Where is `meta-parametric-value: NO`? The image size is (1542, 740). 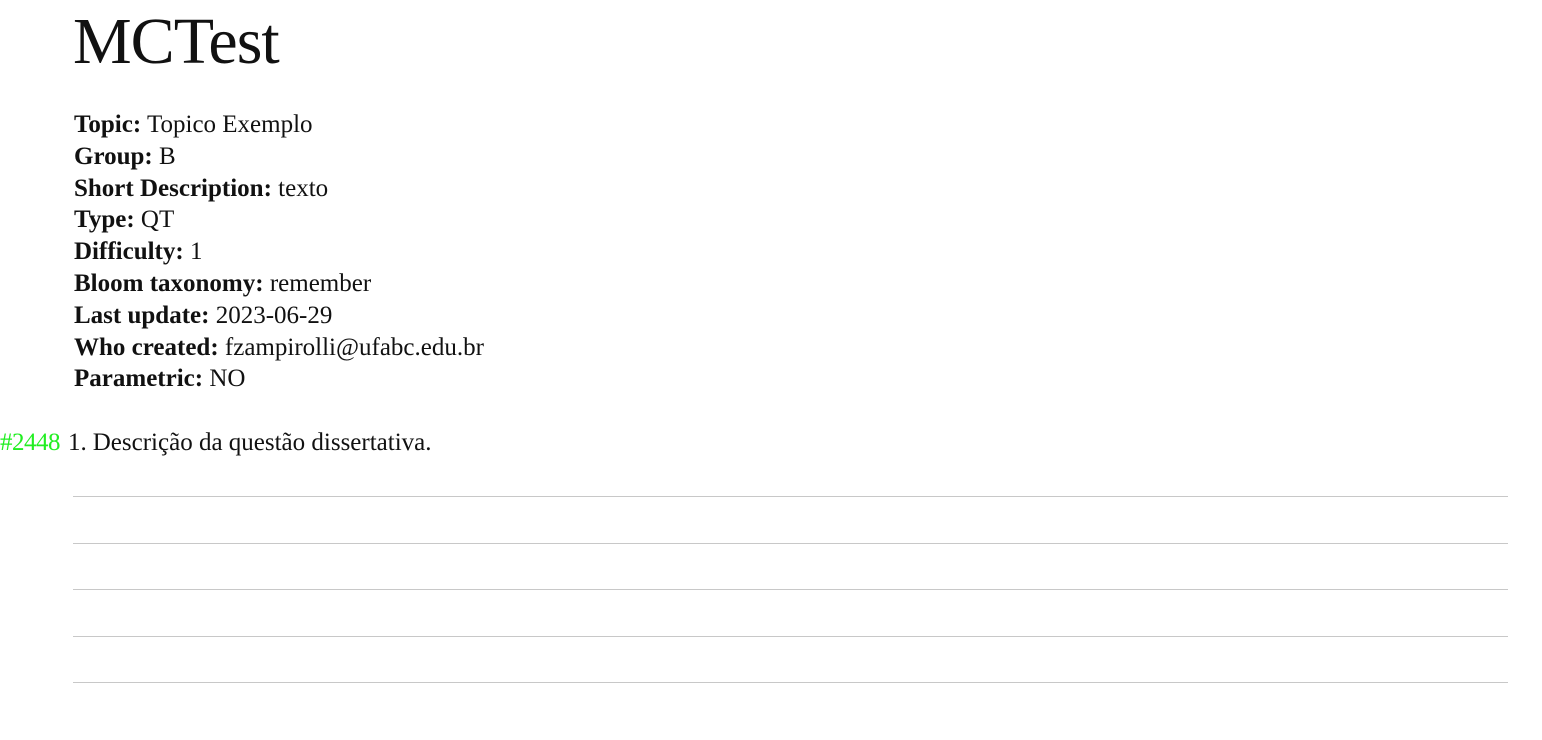
meta-parametric-value: NO is located at coordinates (227, 379).